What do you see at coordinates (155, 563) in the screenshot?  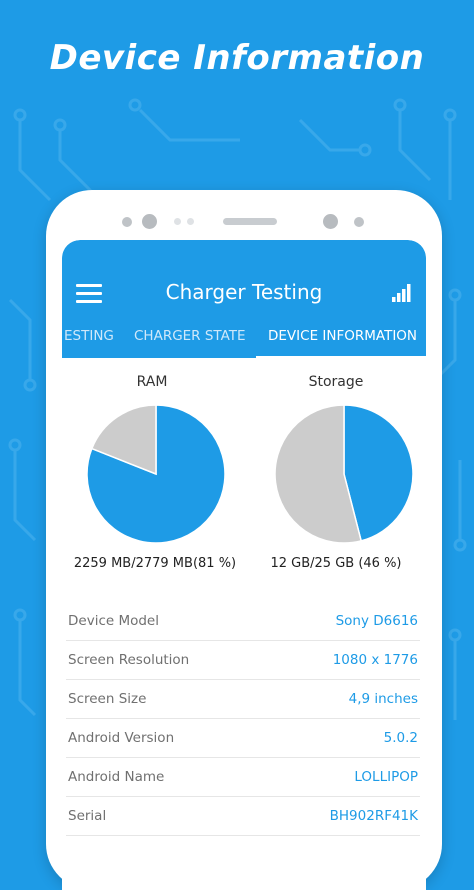 I see `ram-usage-caption: 2259 MB/2779 MB(81 %)` at bounding box center [155, 563].